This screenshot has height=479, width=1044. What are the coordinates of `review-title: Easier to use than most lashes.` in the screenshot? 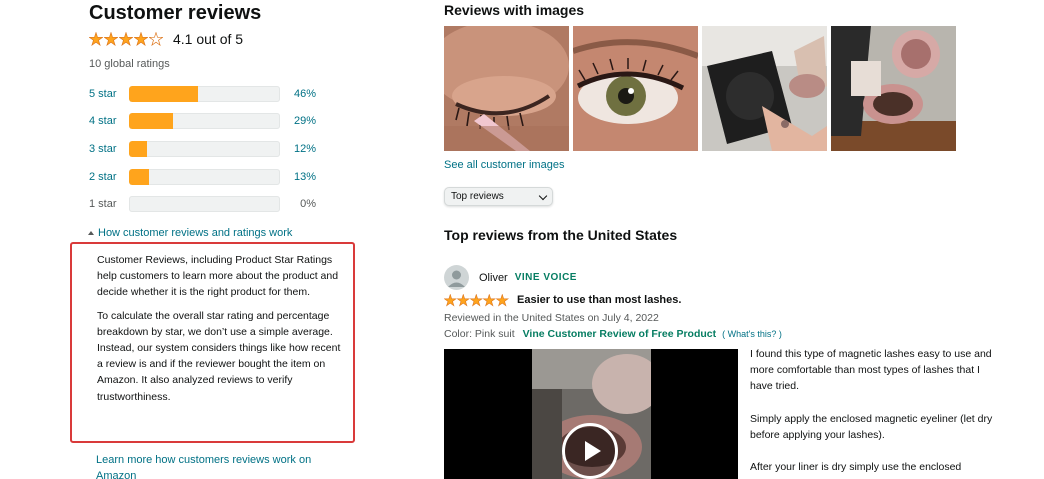 It's located at (599, 300).